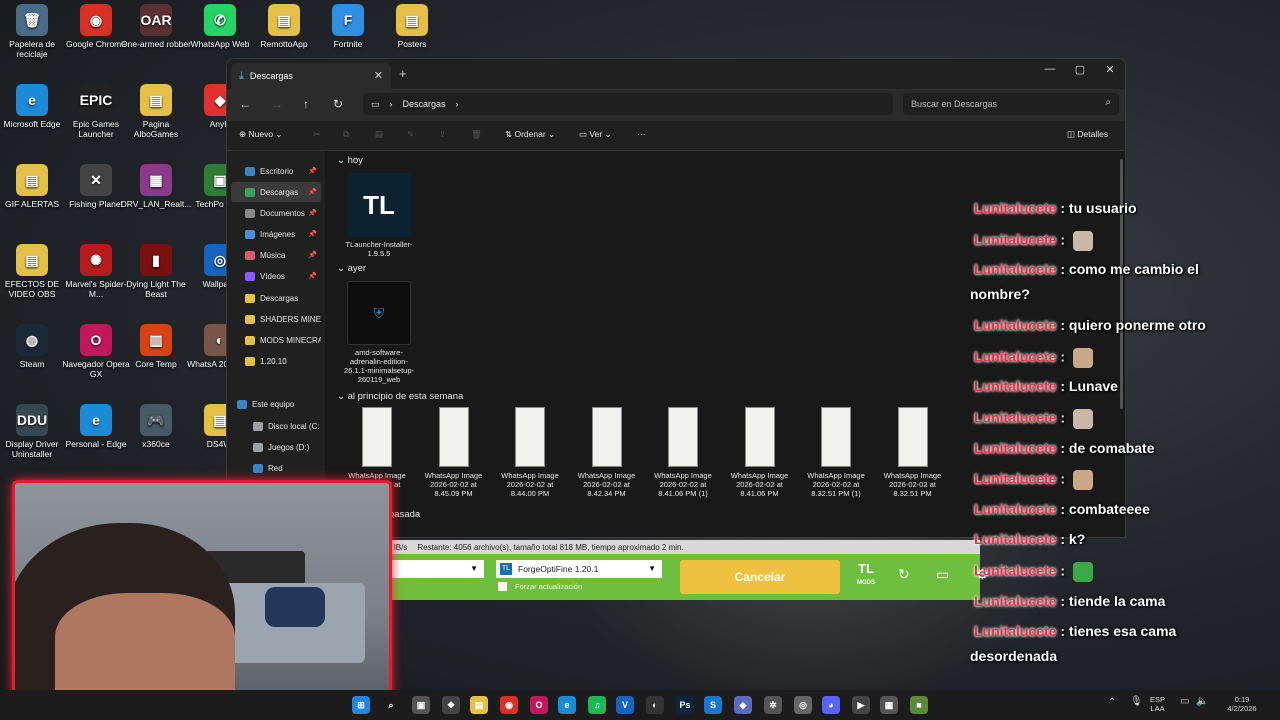 Image resolution: width=1280 pixels, height=720 pixels. Describe the element at coordinates (379, 134) in the screenshot. I see `paste-icon: ▤` at that location.